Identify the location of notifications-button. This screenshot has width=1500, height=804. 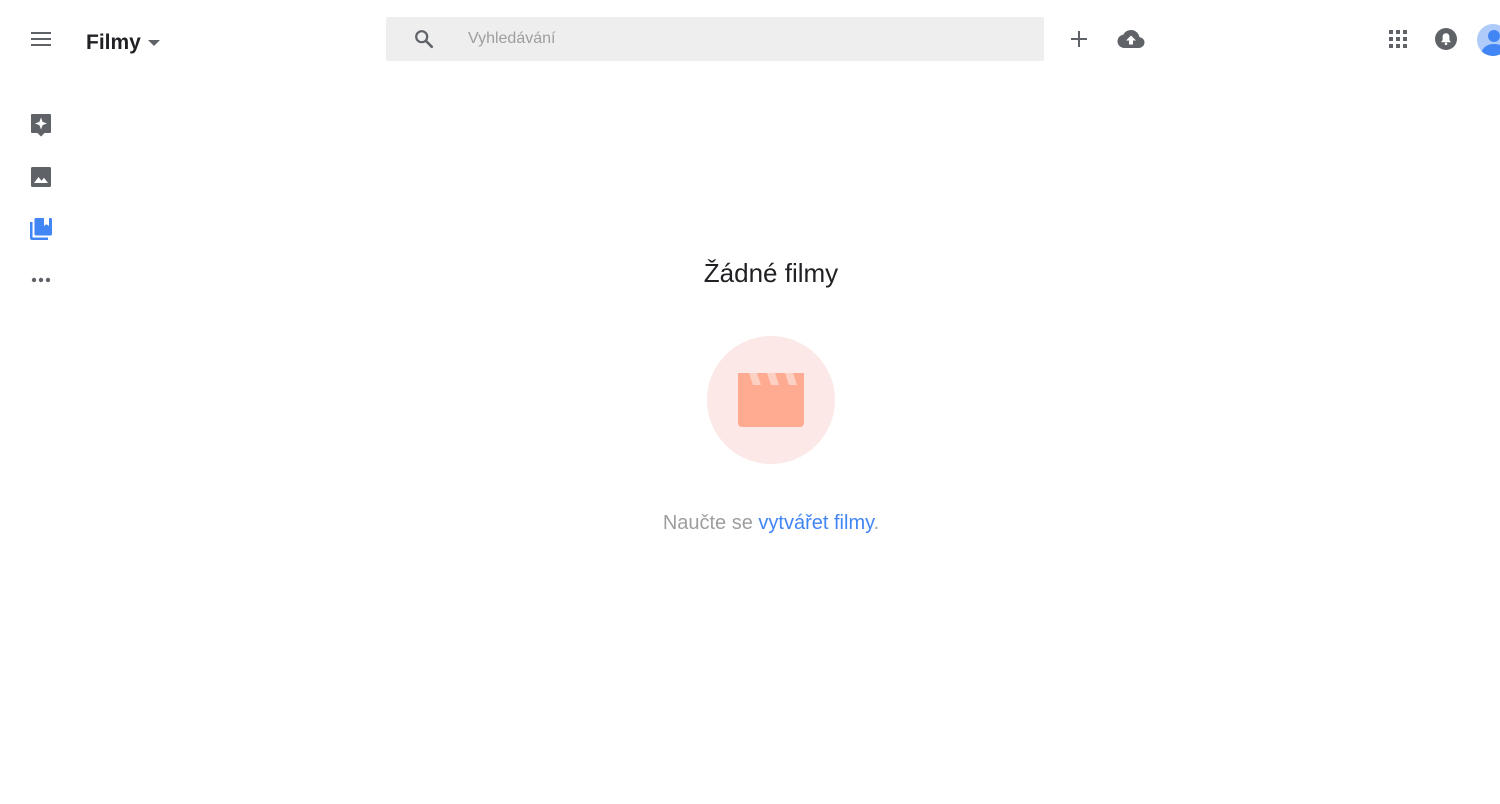
(1446, 39).